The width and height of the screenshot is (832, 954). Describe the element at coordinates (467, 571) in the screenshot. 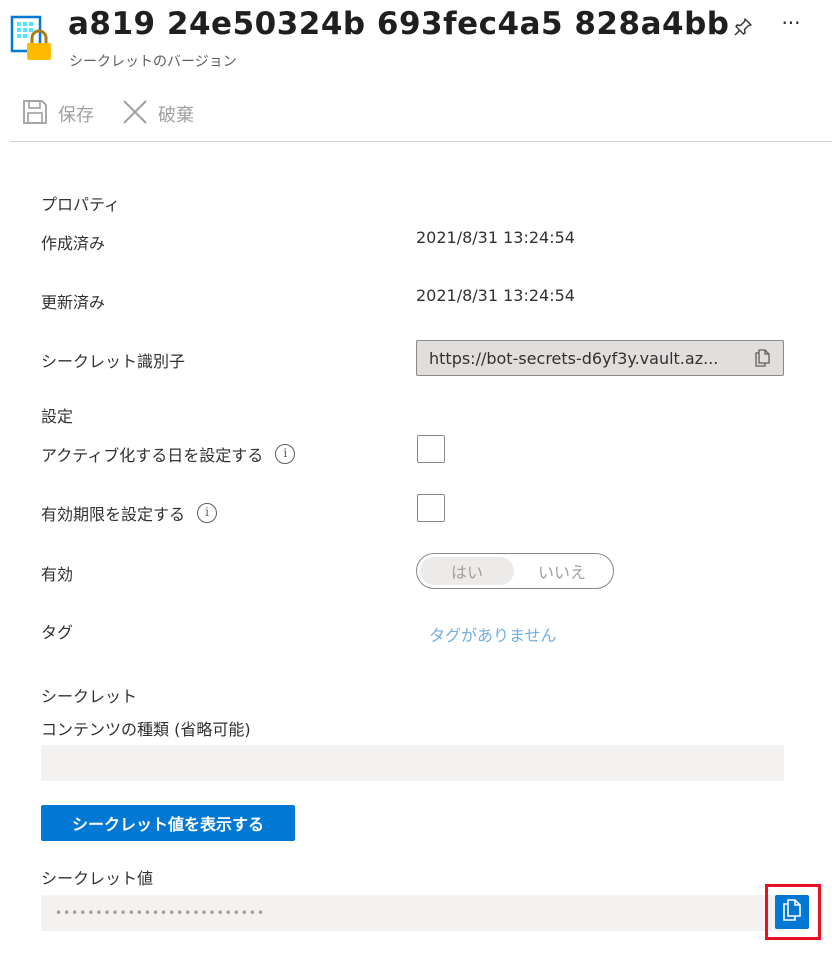

I see `enabled-yes-option: はい` at that location.